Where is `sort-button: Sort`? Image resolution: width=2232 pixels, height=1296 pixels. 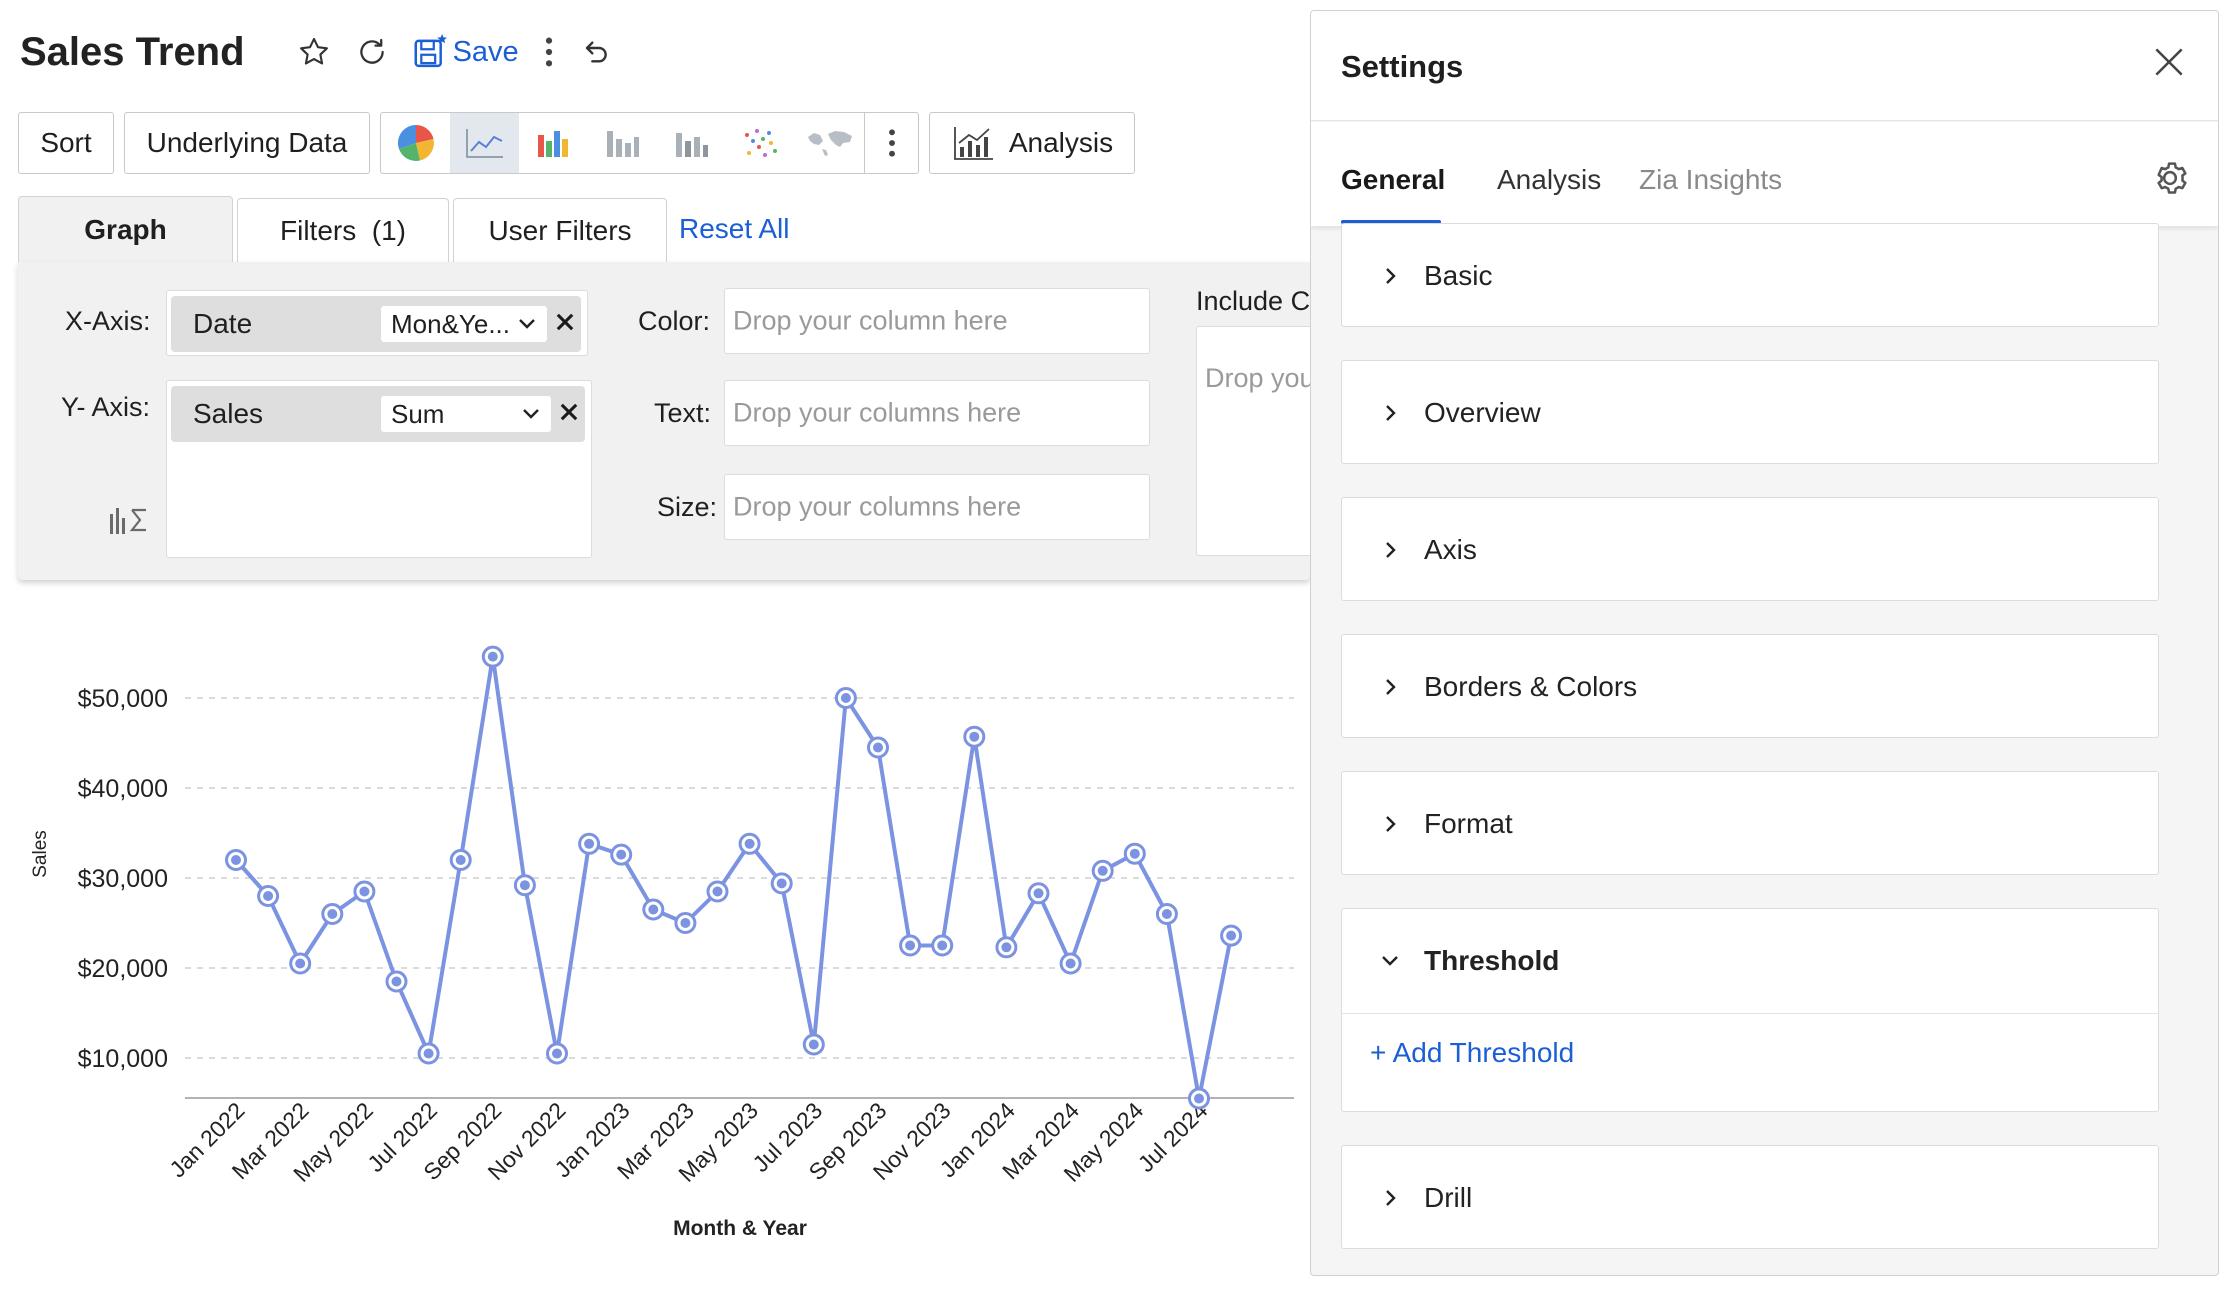
sort-button: Sort is located at coordinates (66, 143).